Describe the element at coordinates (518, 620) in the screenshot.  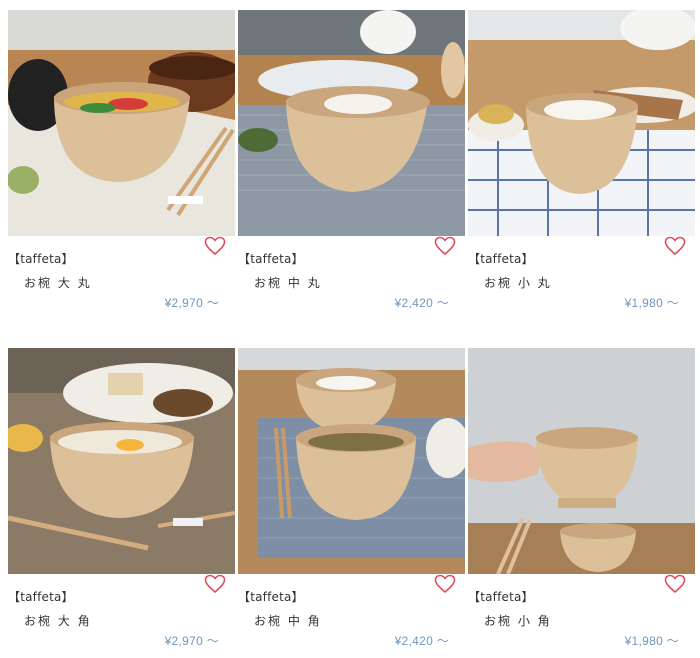
I see `product-name: お椀 小 角` at that location.